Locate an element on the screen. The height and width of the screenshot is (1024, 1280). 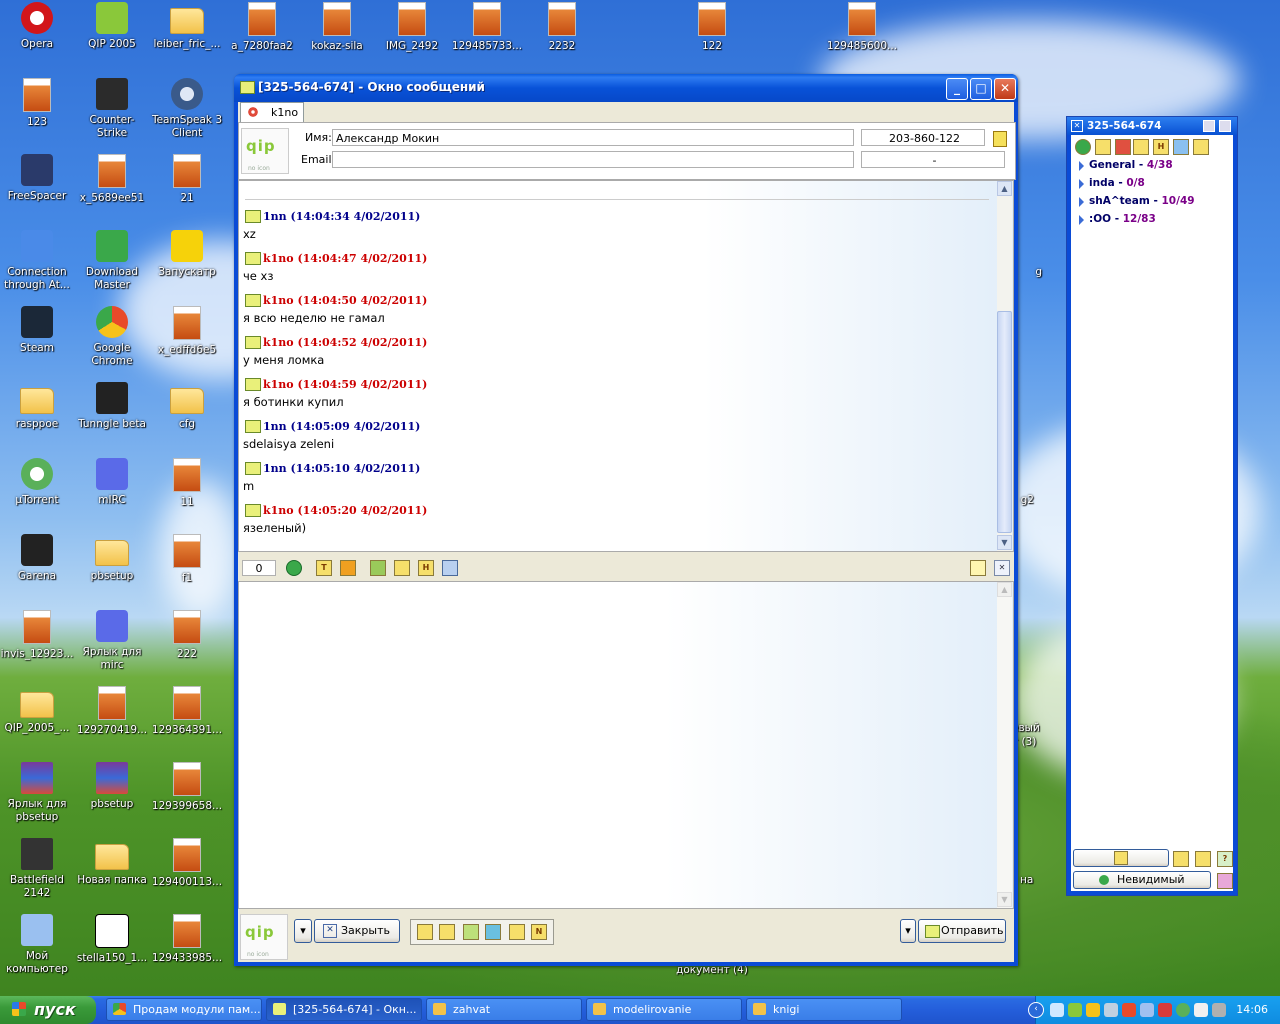
desktop-icon: Ярлык для pbsetup is located at coordinates (37, 793).